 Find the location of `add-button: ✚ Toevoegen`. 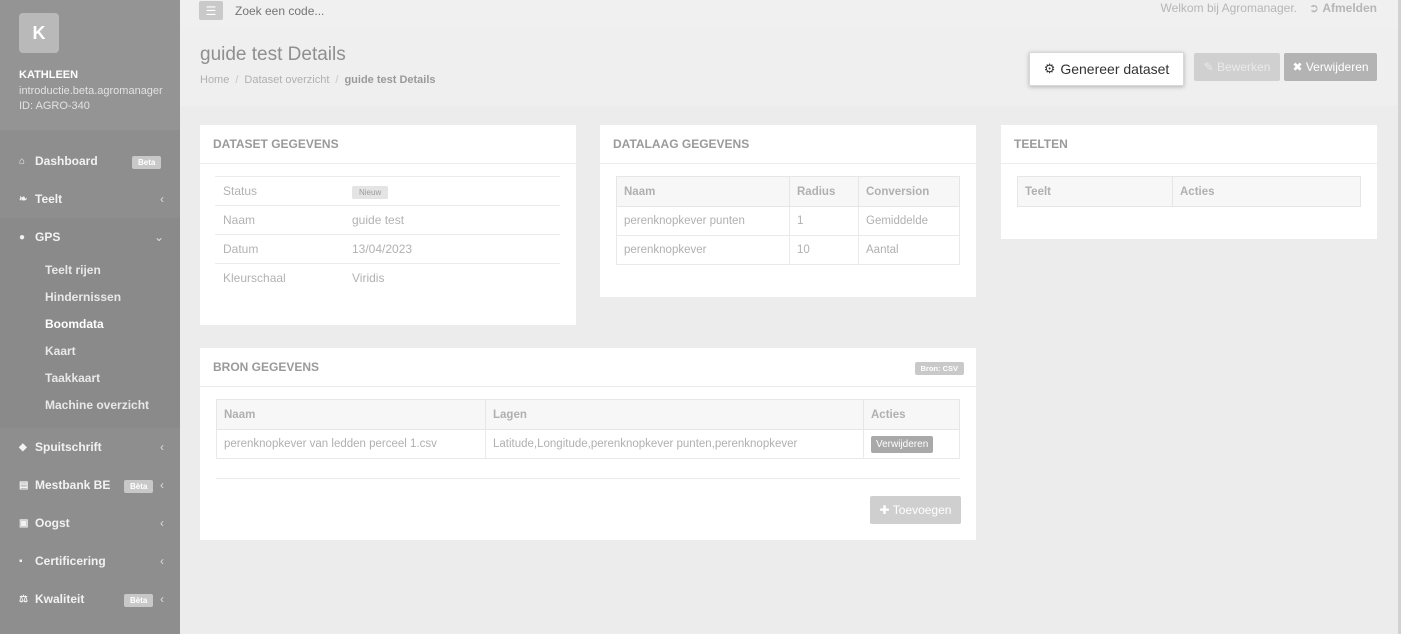

add-button: ✚ Toevoegen is located at coordinates (915, 510).